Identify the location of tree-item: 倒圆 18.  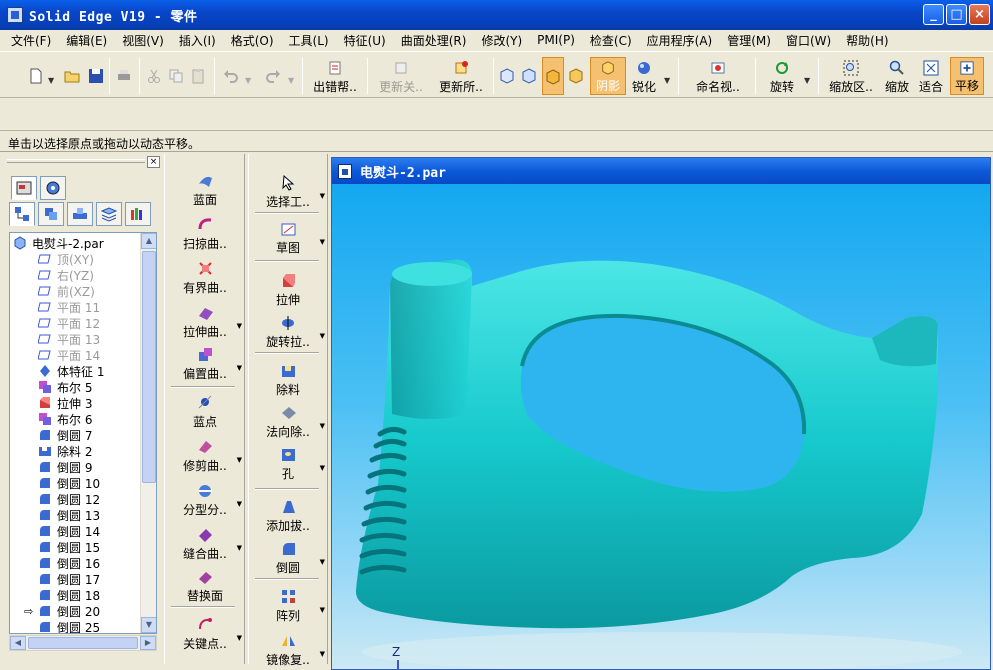
(69, 595).